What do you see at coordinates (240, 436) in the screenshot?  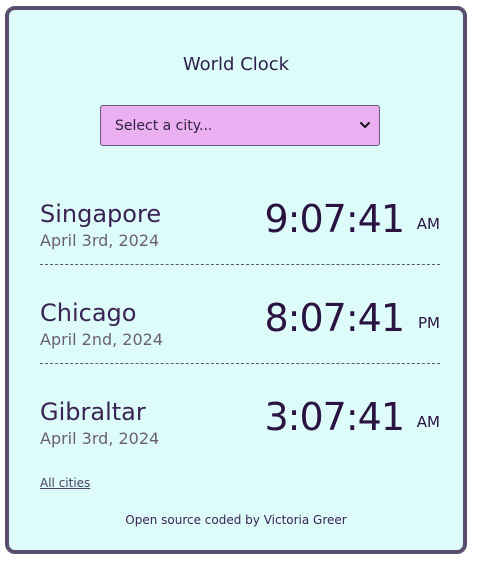 I see `city-row-gibraltar: Gibraltar April 3rd, 2024 3:07:41 AM` at bounding box center [240, 436].